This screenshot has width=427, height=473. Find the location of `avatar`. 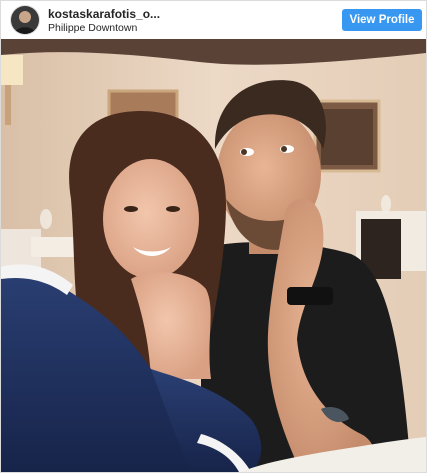

avatar is located at coordinates (25, 20).